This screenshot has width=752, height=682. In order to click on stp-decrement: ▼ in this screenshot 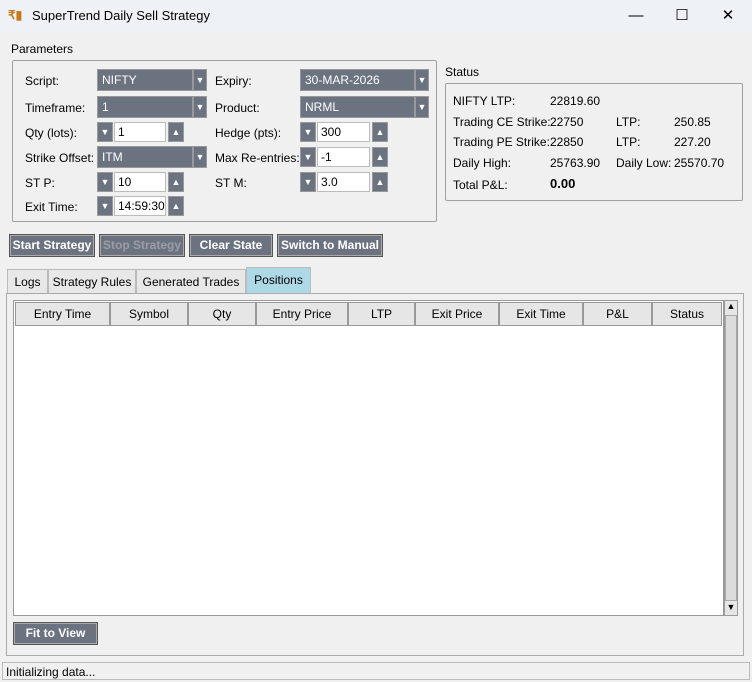, I will do `click(105, 182)`.